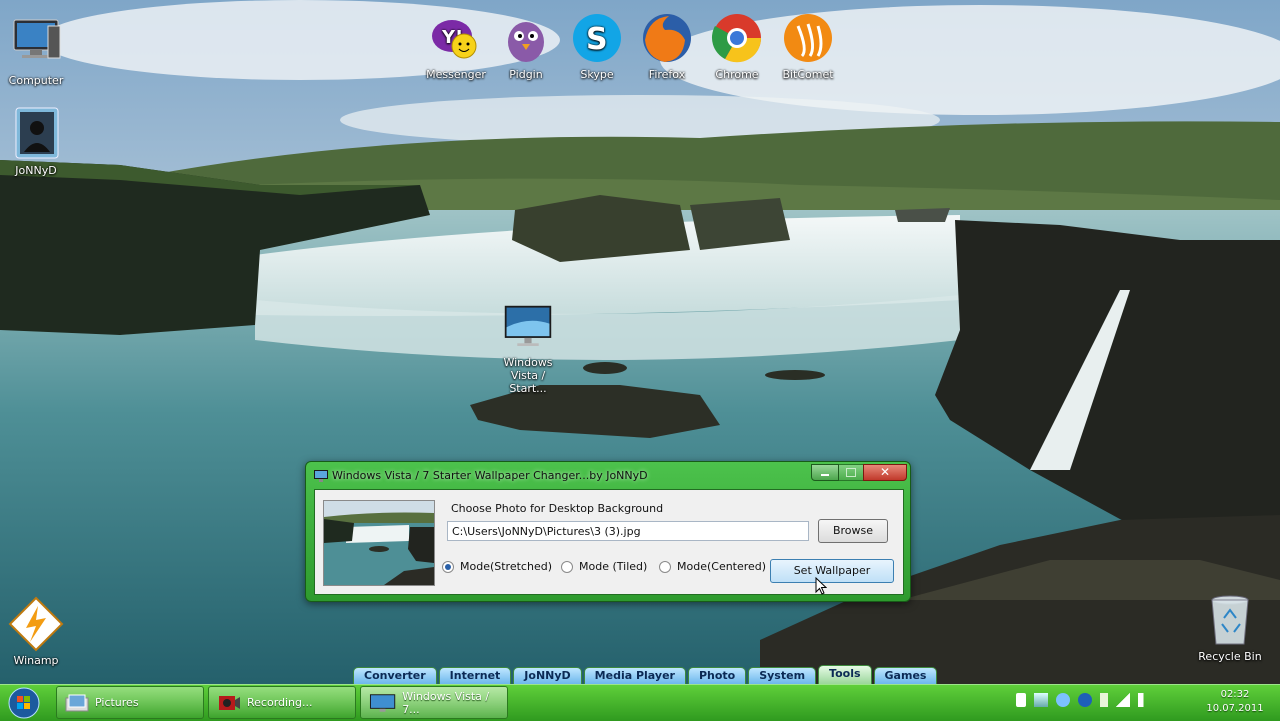 This screenshot has width=1280, height=721. Describe the element at coordinates (229, 702) in the screenshot. I see `camera-icon` at that location.